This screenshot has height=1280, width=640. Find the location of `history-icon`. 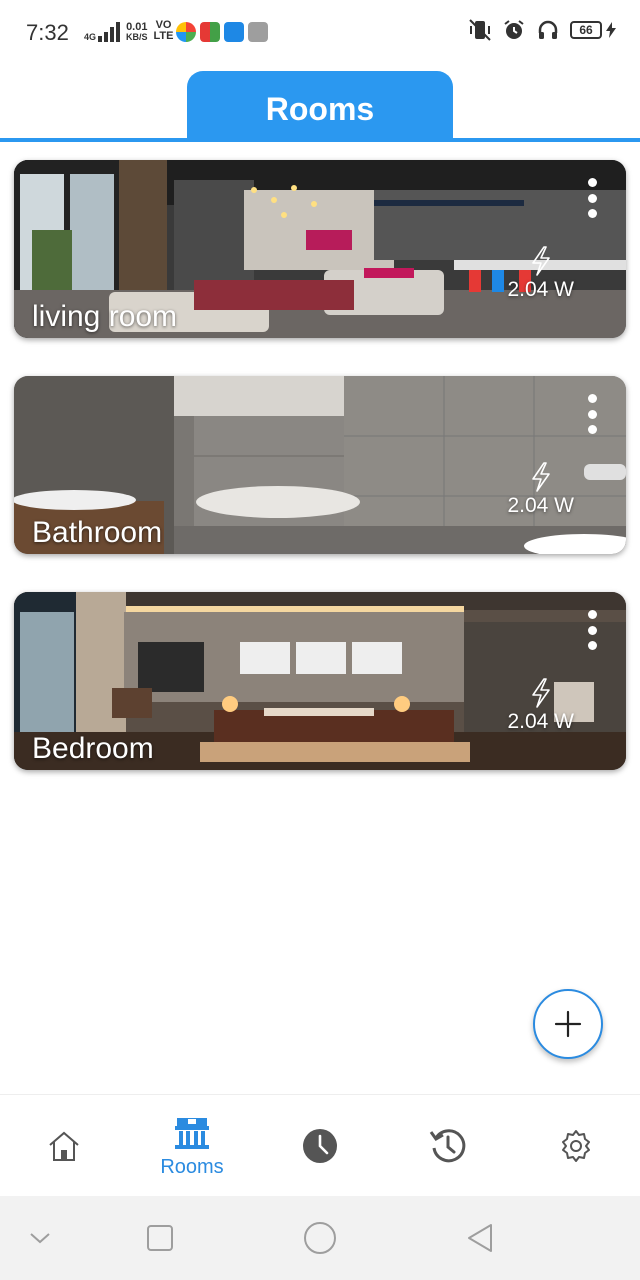

history-icon is located at coordinates (447, 1146).